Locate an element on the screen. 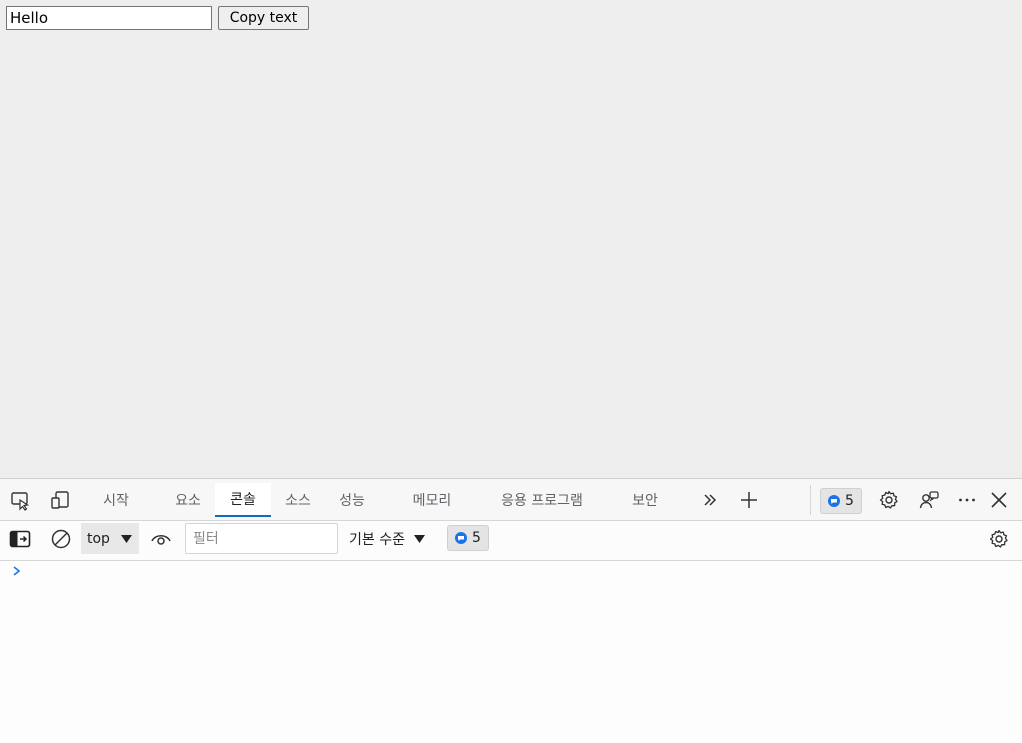  copy-text-button: Copy text is located at coordinates (263, 18).